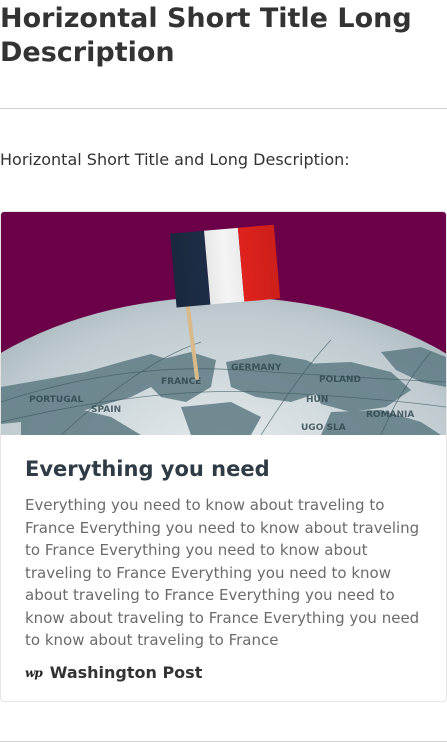  What do you see at coordinates (323, 428) in the screenshot?
I see `map-label: UGO SLA` at bounding box center [323, 428].